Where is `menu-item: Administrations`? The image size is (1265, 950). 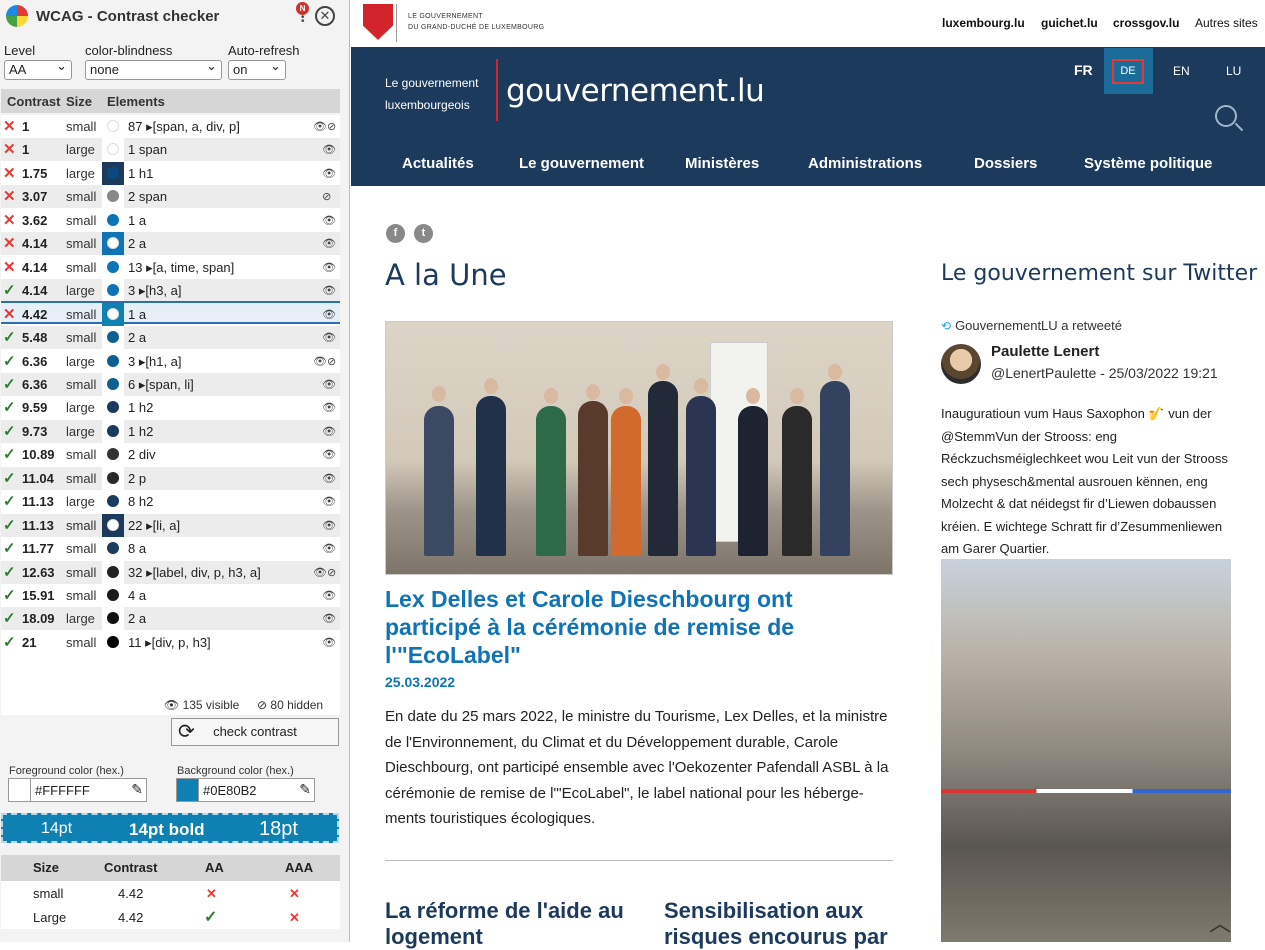 menu-item: Administrations is located at coordinates (865, 163).